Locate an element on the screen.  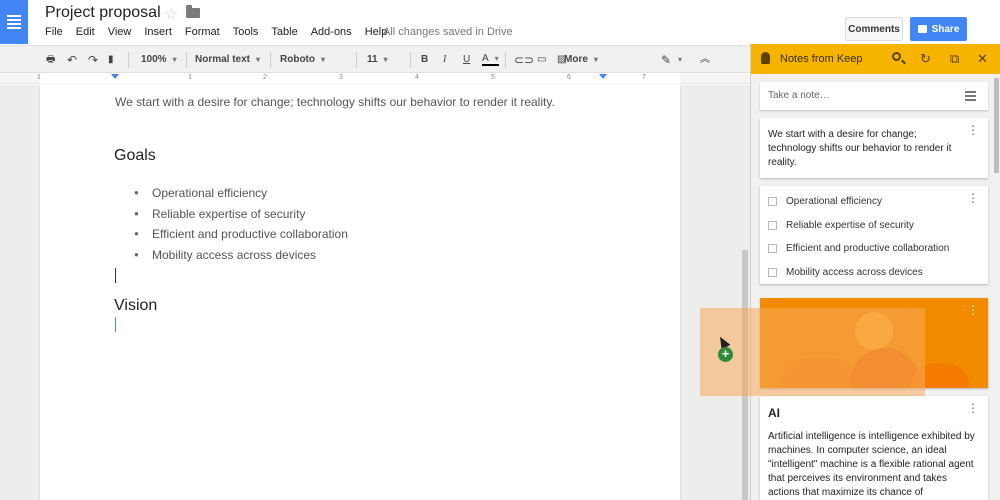
keep-bulb-icon is located at coordinates (765, 58).